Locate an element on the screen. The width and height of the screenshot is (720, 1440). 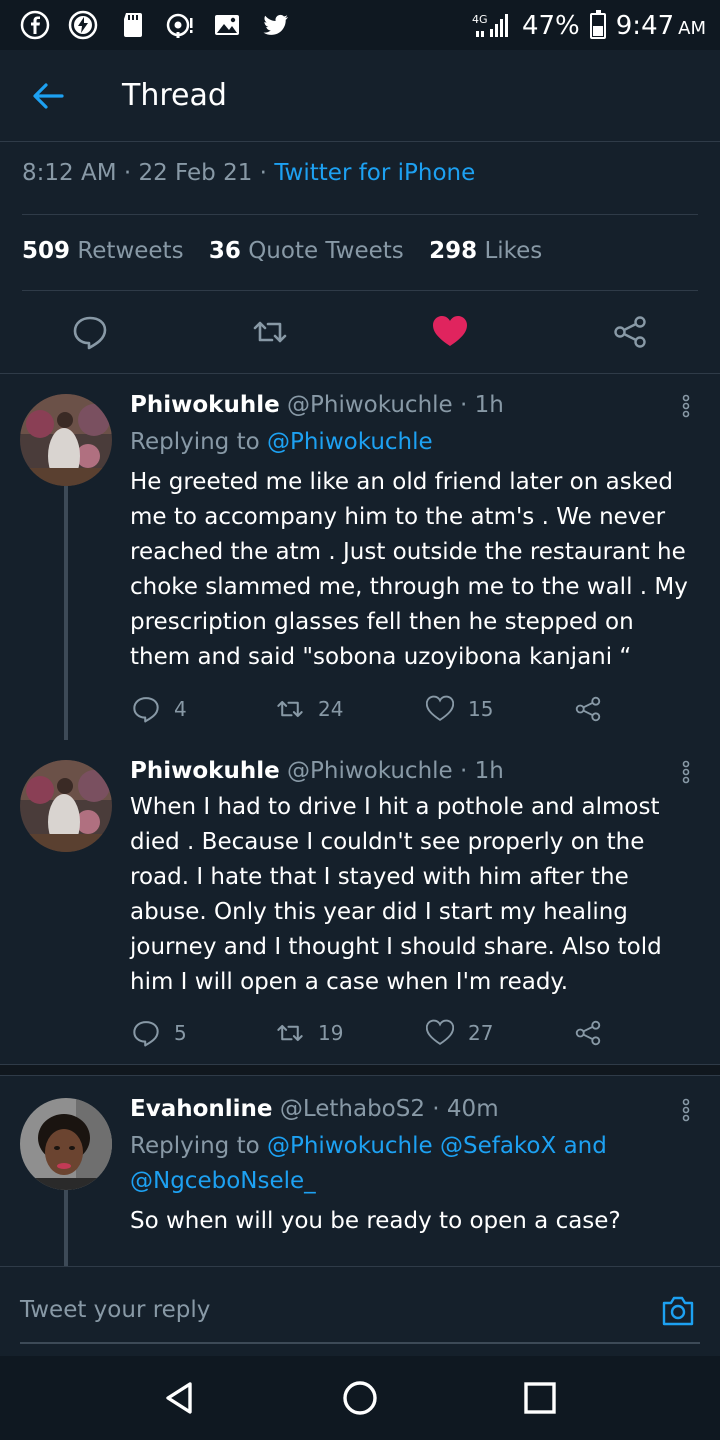
tweet-date: 22 Feb 21 is located at coordinates (195, 173).